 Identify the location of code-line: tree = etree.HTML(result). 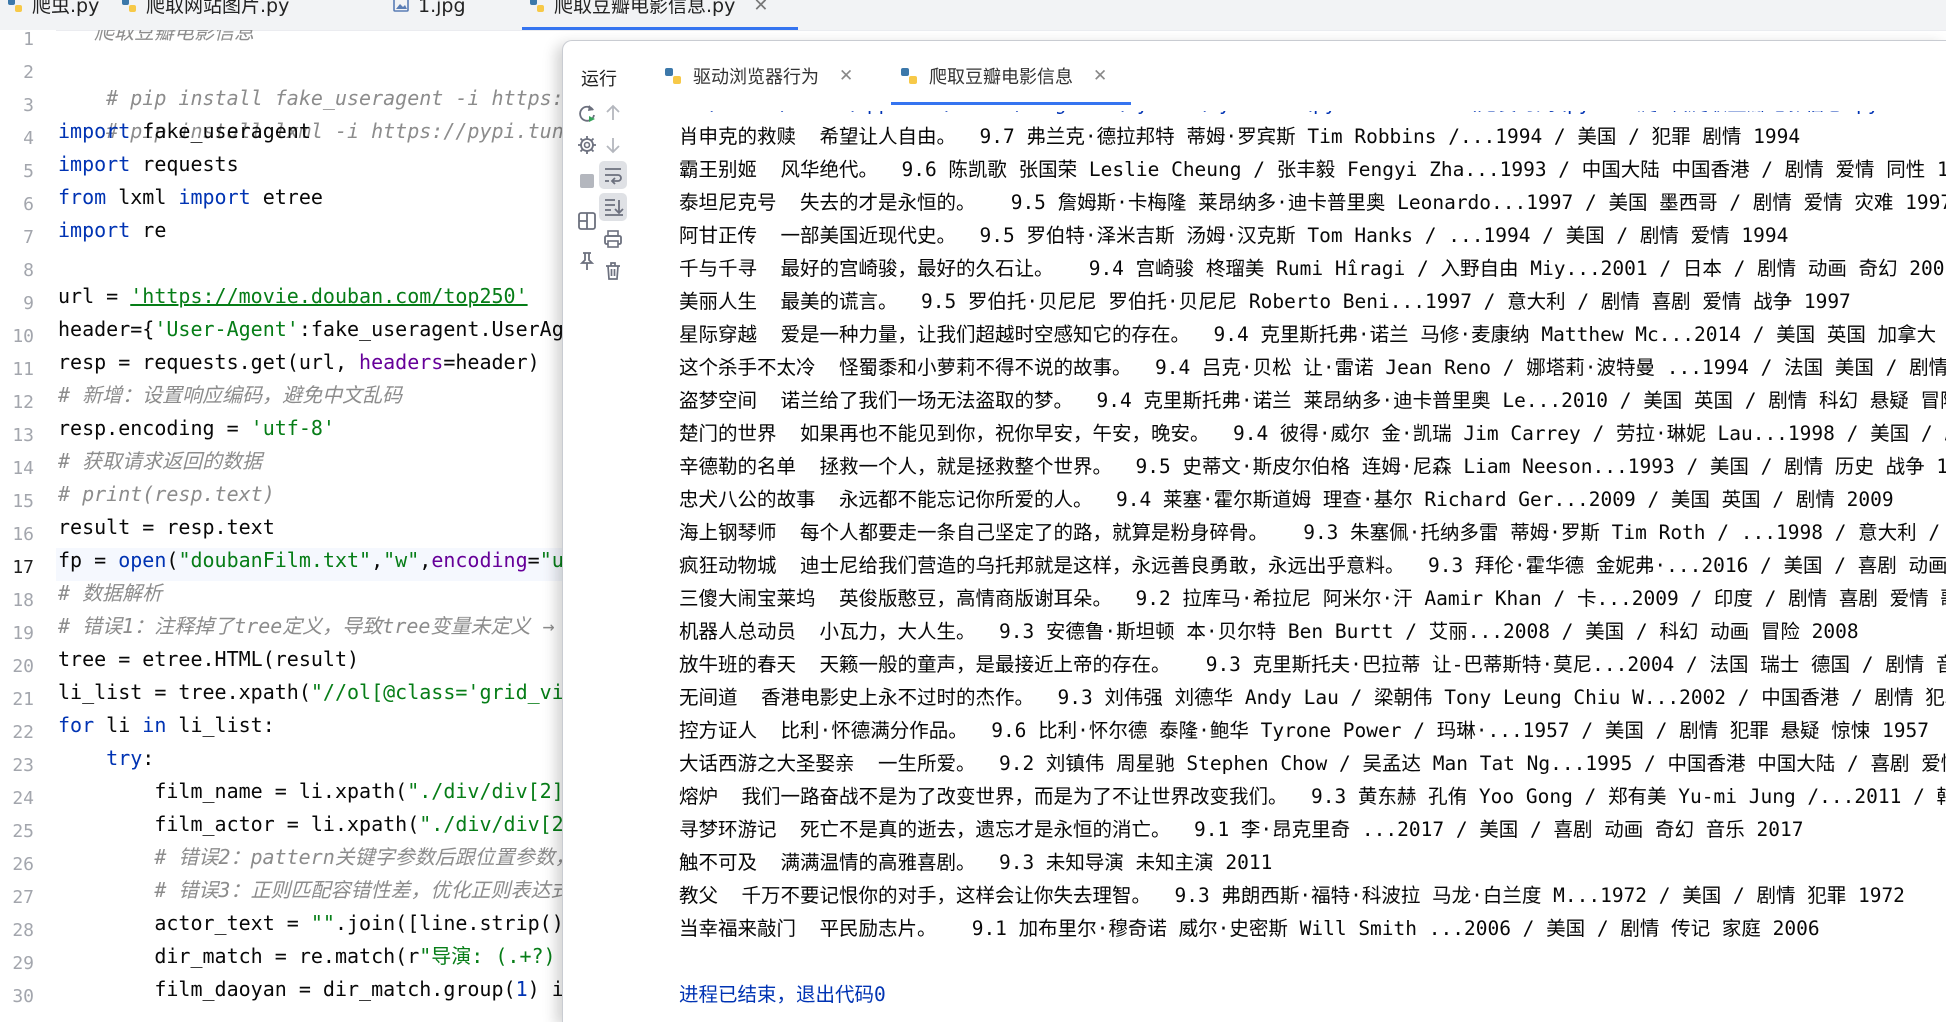
(209, 659).